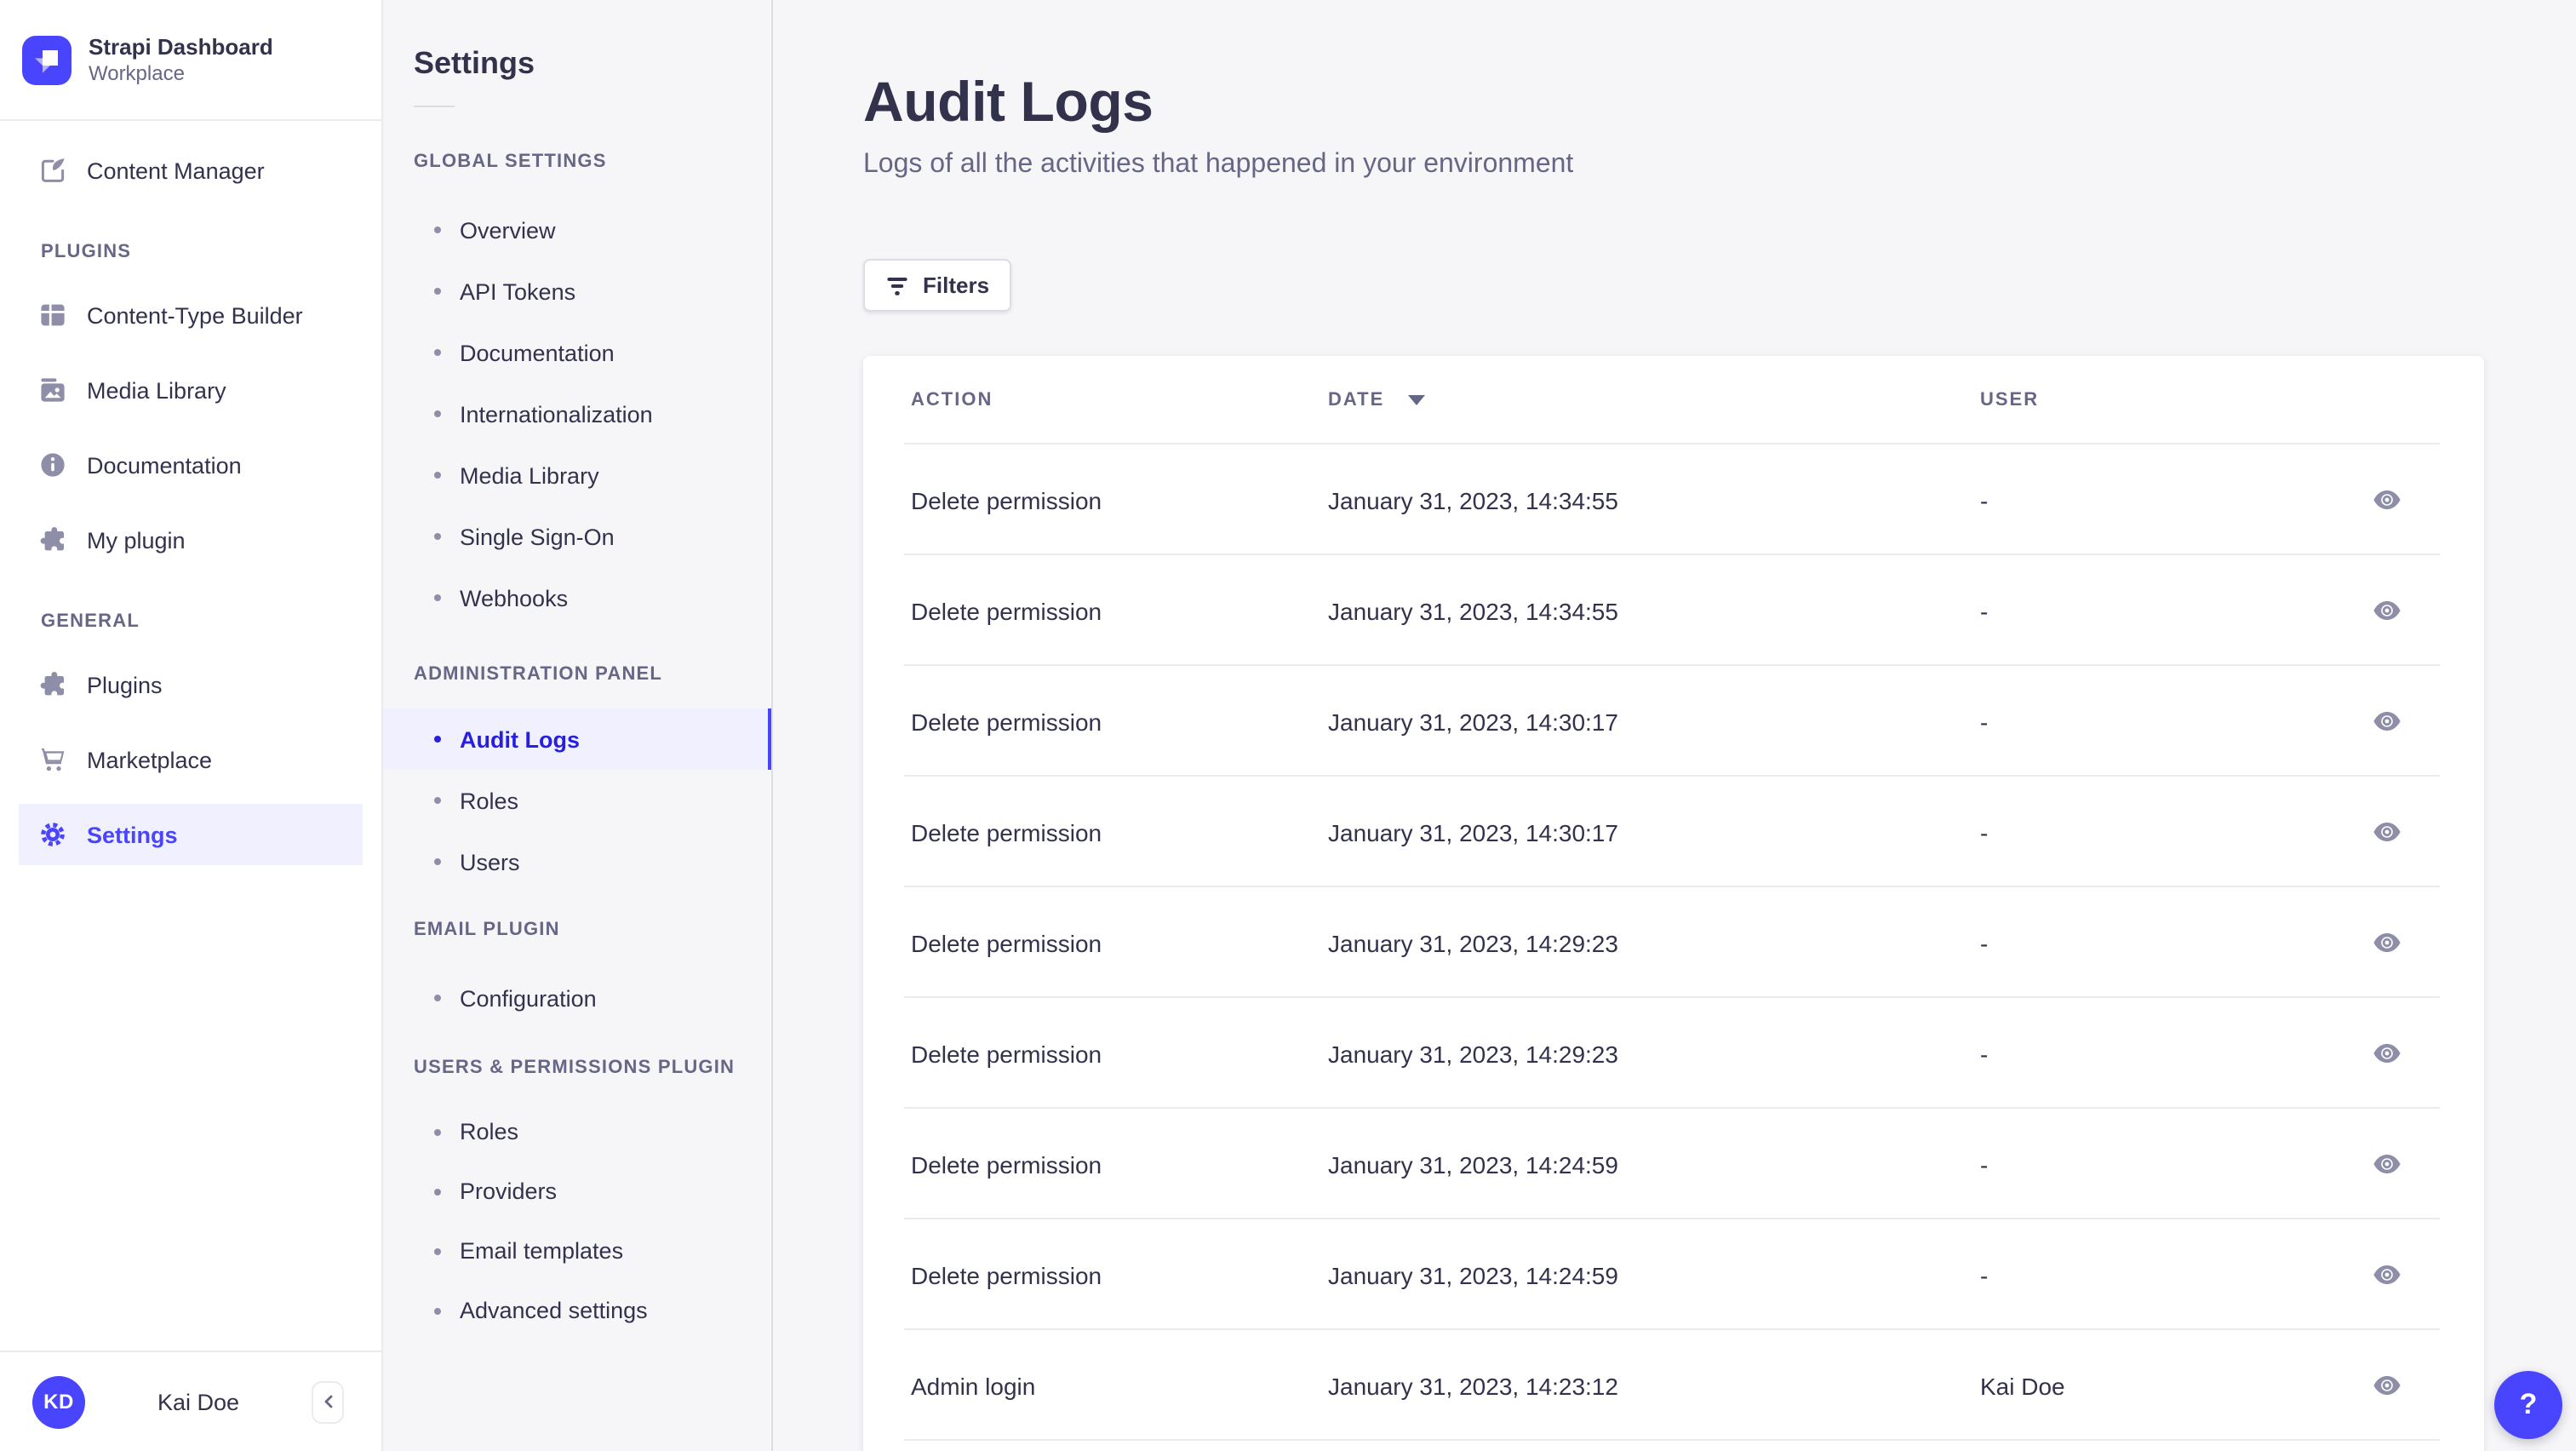  Describe the element at coordinates (53, 465) in the screenshot. I see `info-icon` at that location.